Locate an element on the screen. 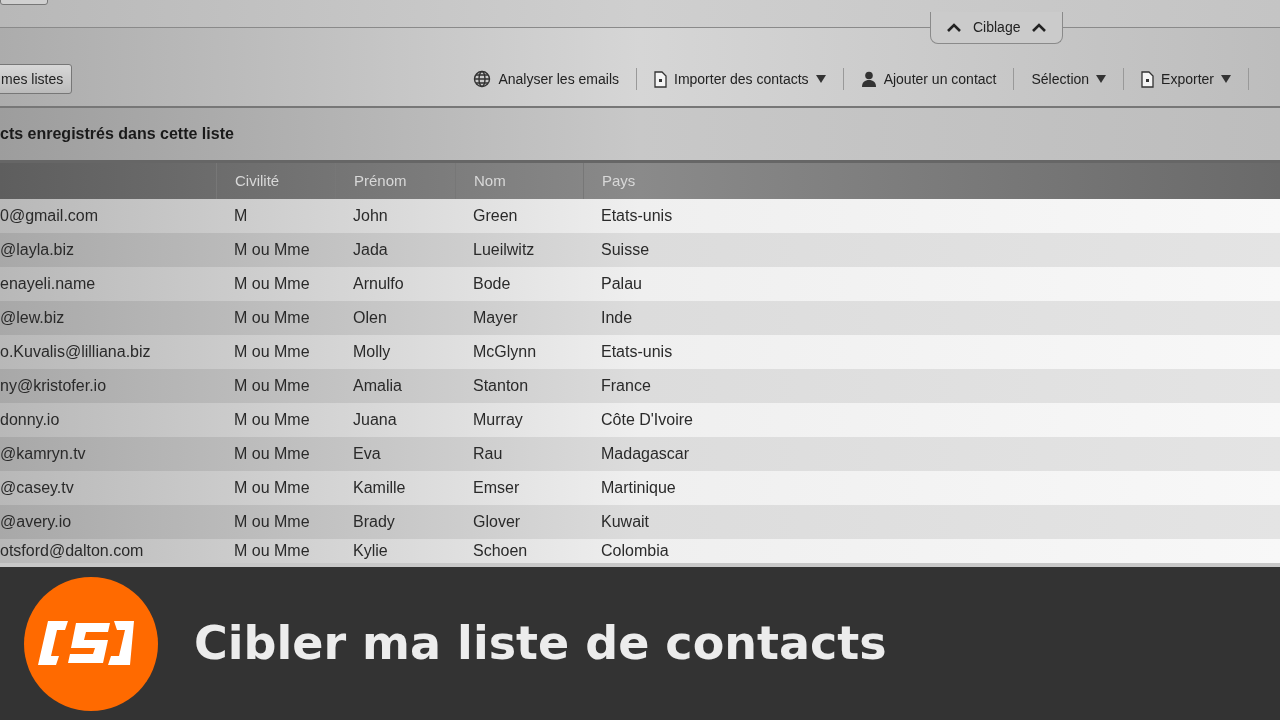 The height and width of the screenshot is (720, 1280). table-cell: Kuwait is located at coordinates (625, 521).